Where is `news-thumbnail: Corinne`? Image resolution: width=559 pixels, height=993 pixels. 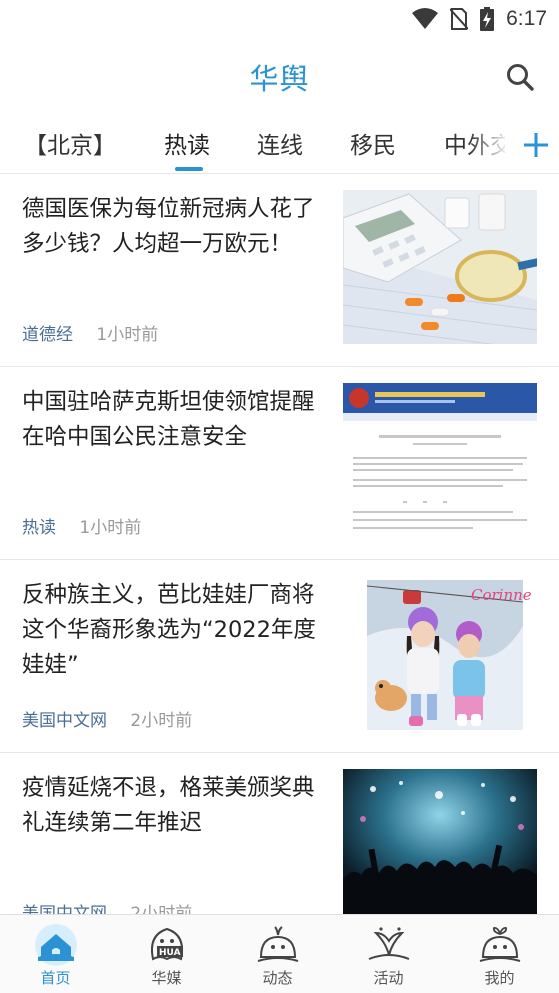
news-thumbnail: Corinne is located at coordinates (440, 653).